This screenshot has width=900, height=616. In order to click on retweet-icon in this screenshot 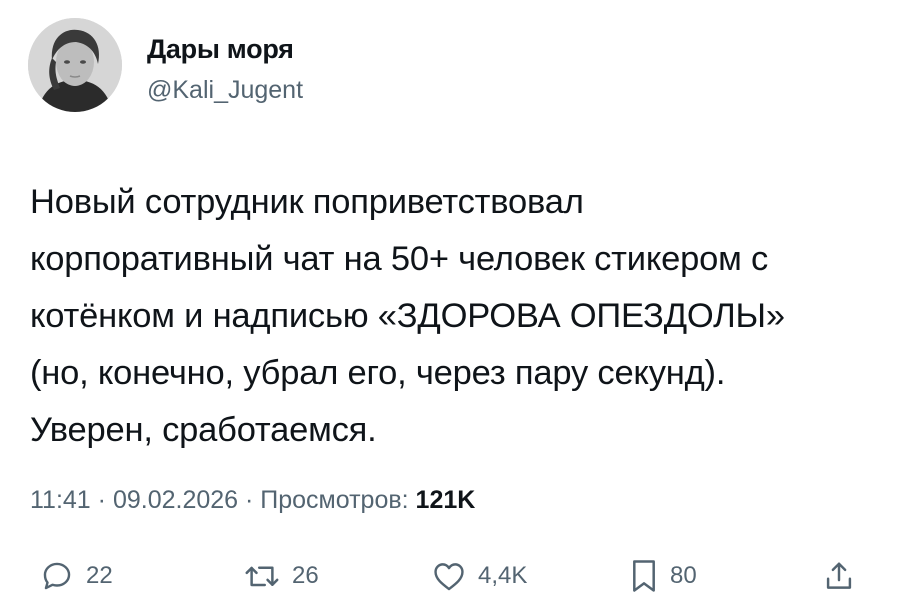, I will do `click(262, 576)`.